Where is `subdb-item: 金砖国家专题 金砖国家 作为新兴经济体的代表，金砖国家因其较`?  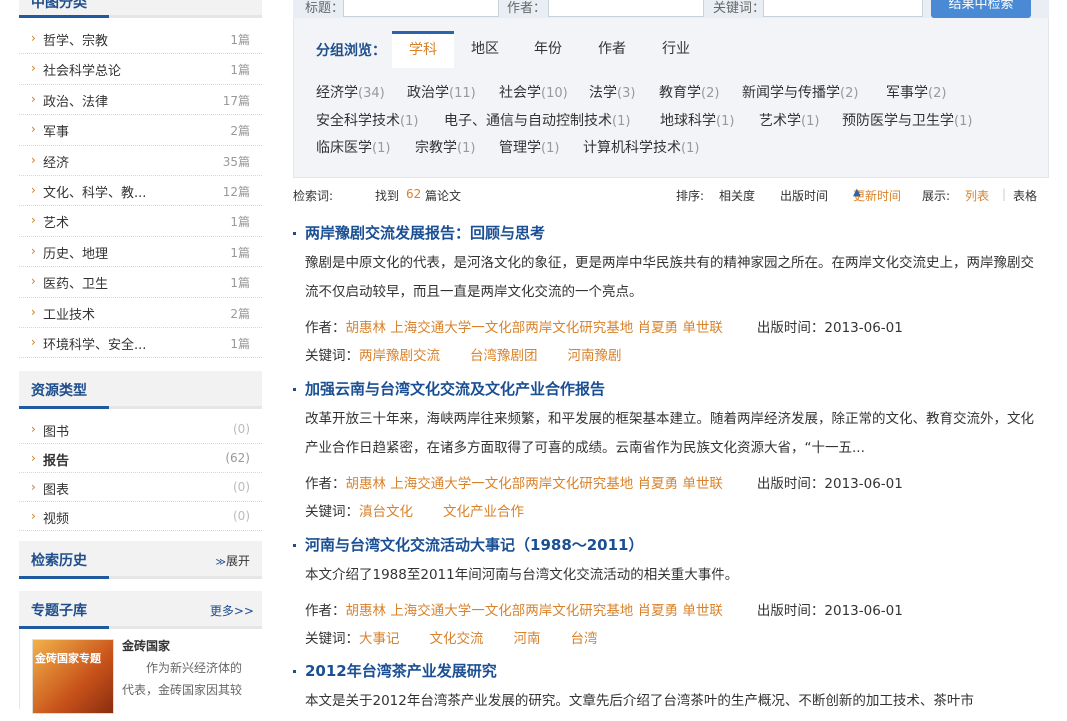
subdb-item: 金砖国家专题 金砖国家 作为新兴经济体的代表，金砖国家因其较 is located at coordinates (140, 672).